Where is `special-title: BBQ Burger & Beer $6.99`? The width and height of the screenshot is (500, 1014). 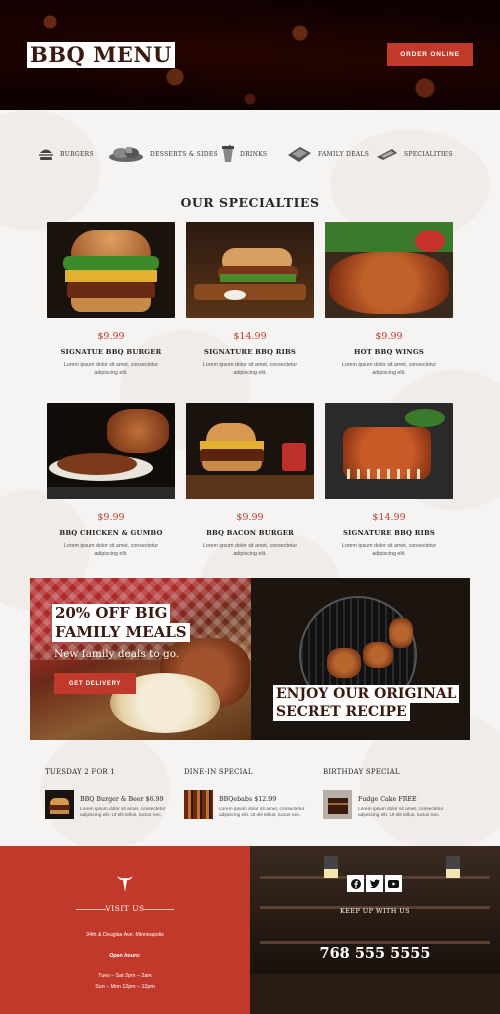
special-title: BBQ Burger & Beer $6.99 is located at coordinates (122, 799).